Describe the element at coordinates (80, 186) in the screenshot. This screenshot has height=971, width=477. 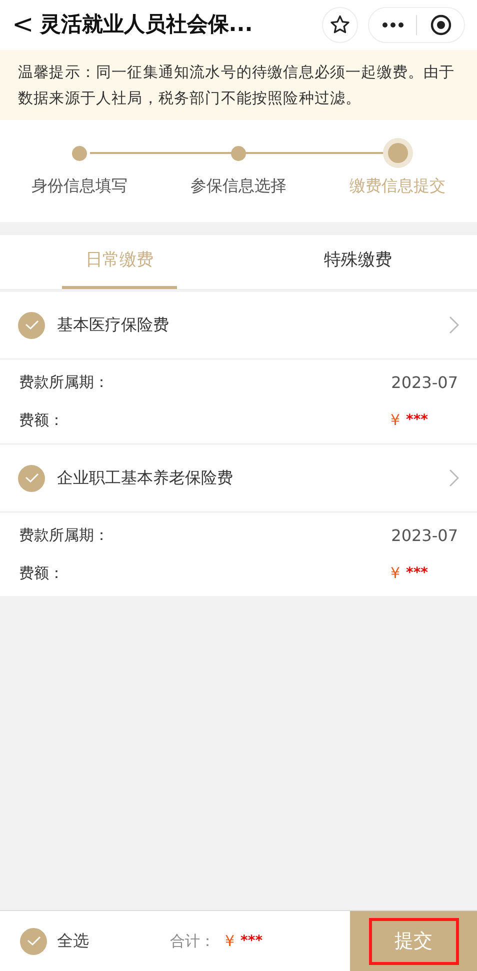
I see `step-label: 身份信息填写` at that location.